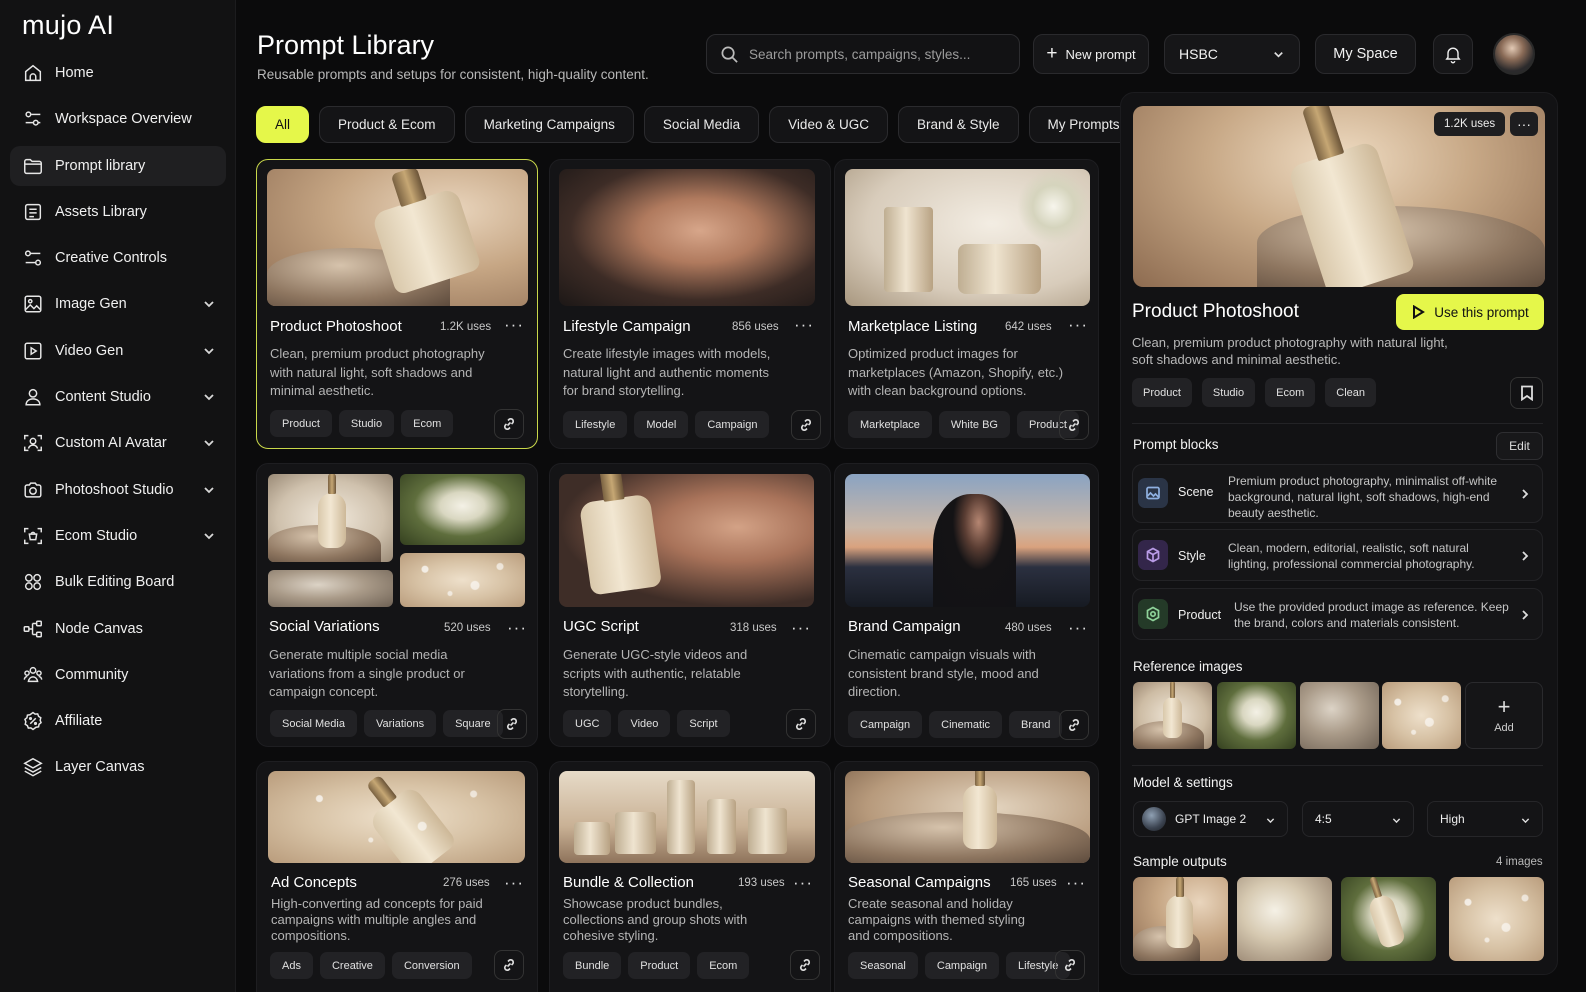 The height and width of the screenshot is (992, 1586). What do you see at coordinates (1210, 819) in the screenshot?
I see `model-select: GPT Image 2` at bounding box center [1210, 819].